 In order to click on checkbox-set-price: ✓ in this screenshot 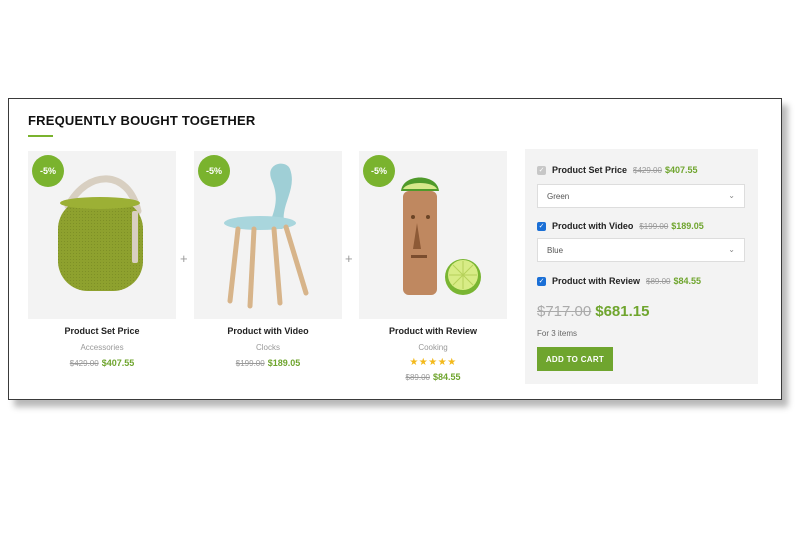, I will do `click(541, 170)`.